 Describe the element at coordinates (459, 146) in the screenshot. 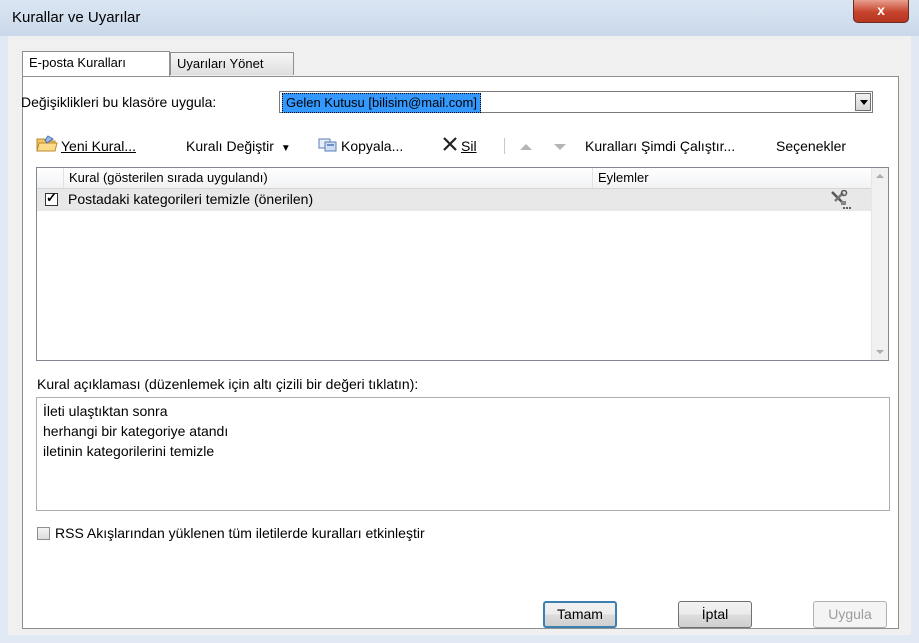

I see `delete-rule-button: Sil` at that location.